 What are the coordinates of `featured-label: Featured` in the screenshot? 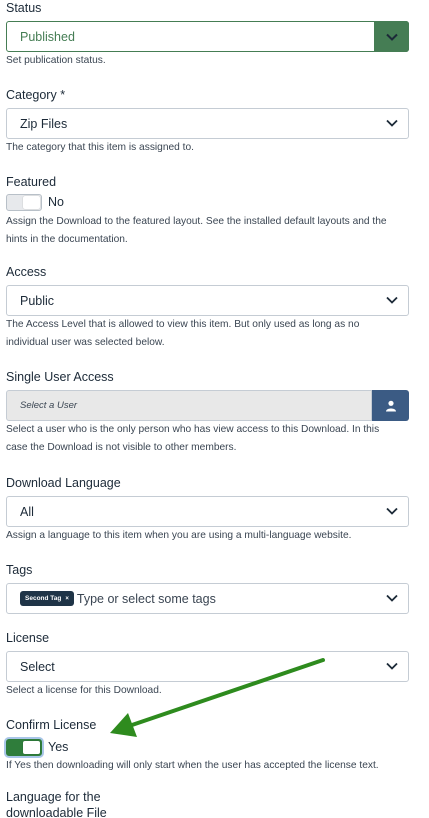 It's located at (31, 182).